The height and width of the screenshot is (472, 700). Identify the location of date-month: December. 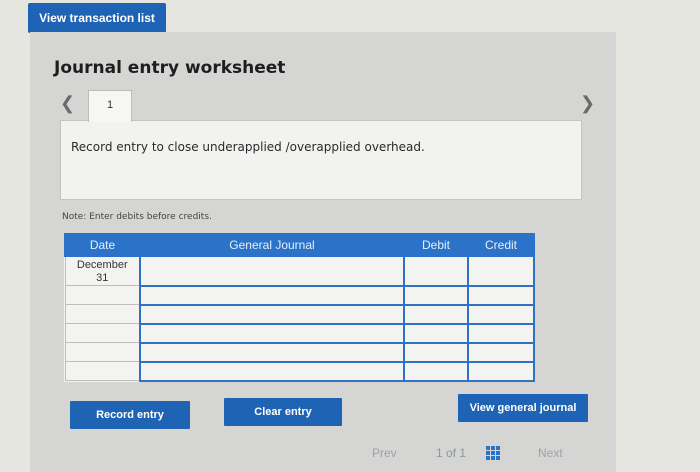
(102, 265).